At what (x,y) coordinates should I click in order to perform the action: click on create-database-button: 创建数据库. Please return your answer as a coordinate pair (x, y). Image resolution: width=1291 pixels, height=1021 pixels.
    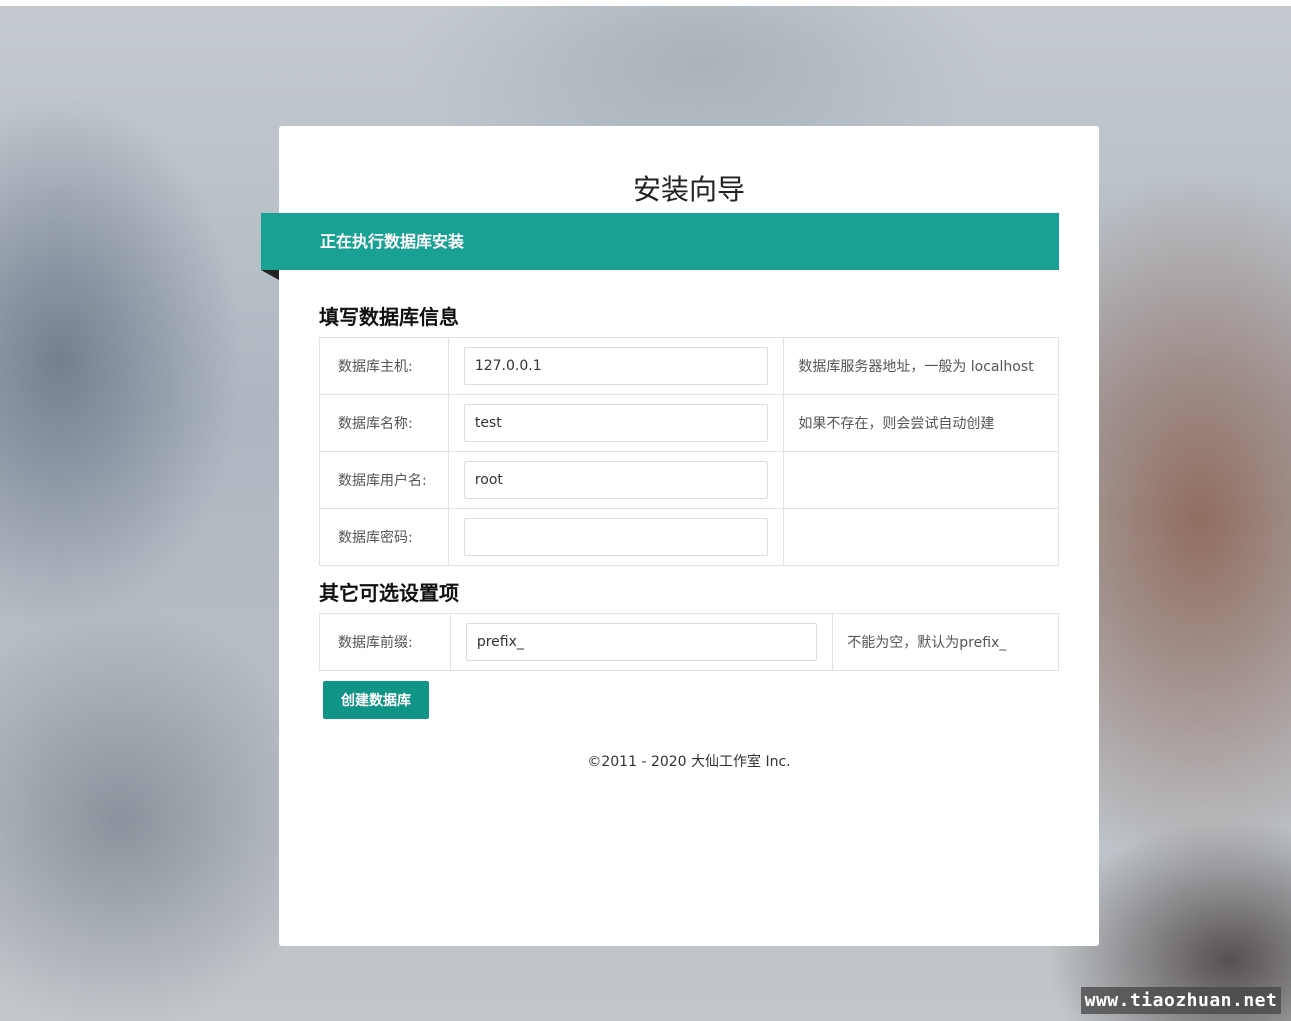
    Looking at the image, I should click on (376, 700).